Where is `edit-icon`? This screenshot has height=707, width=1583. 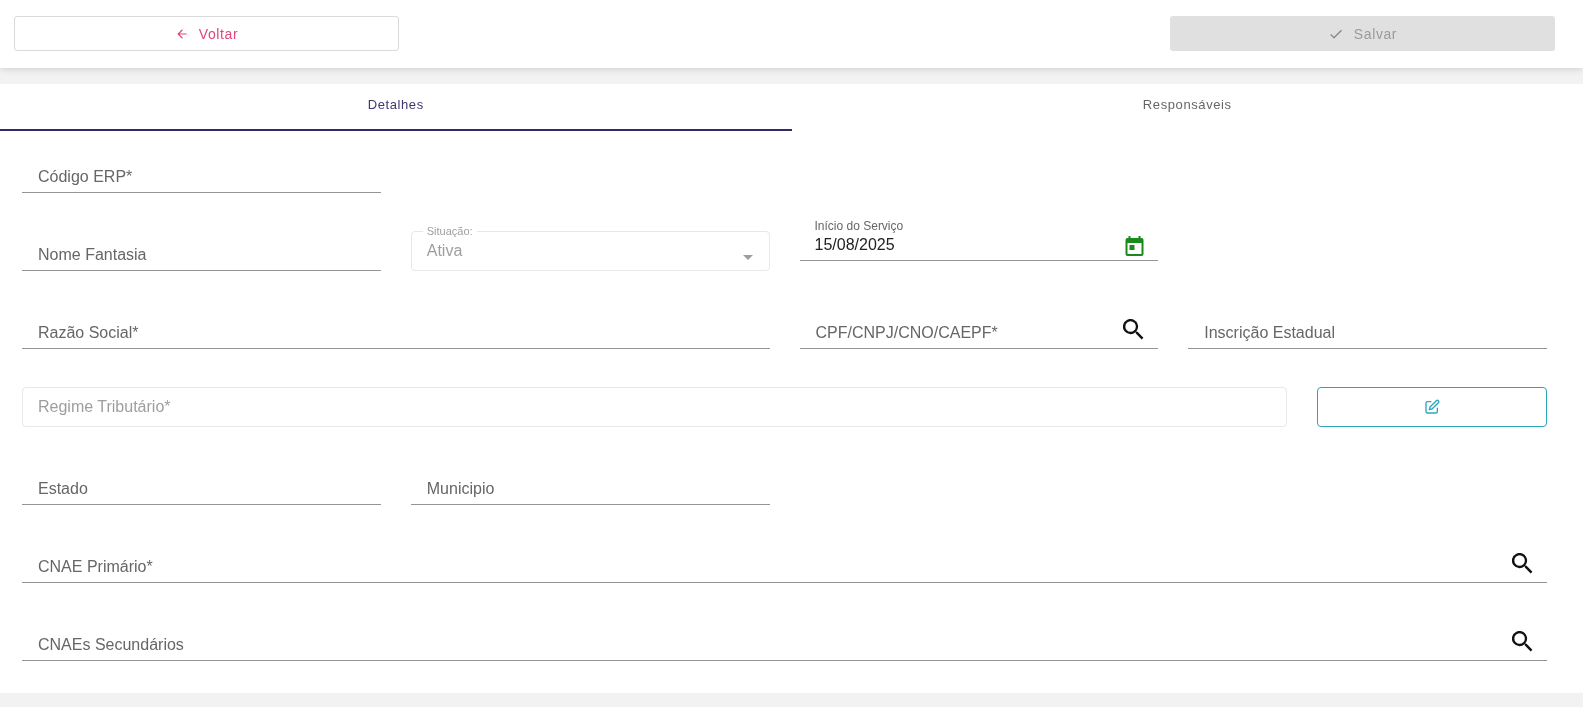
edit-icon is located at coordinates (1432, 407).